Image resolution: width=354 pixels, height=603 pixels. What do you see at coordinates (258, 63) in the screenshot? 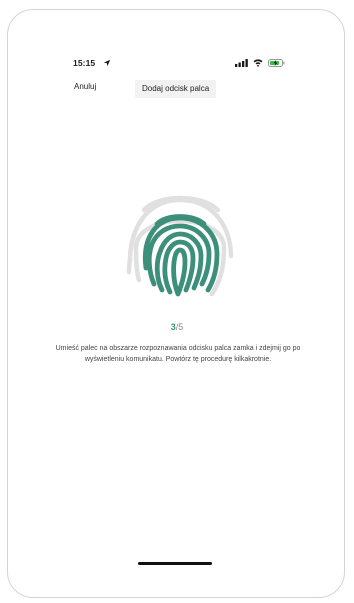
I see `wifi-icon` at bounding box center [258, 63].